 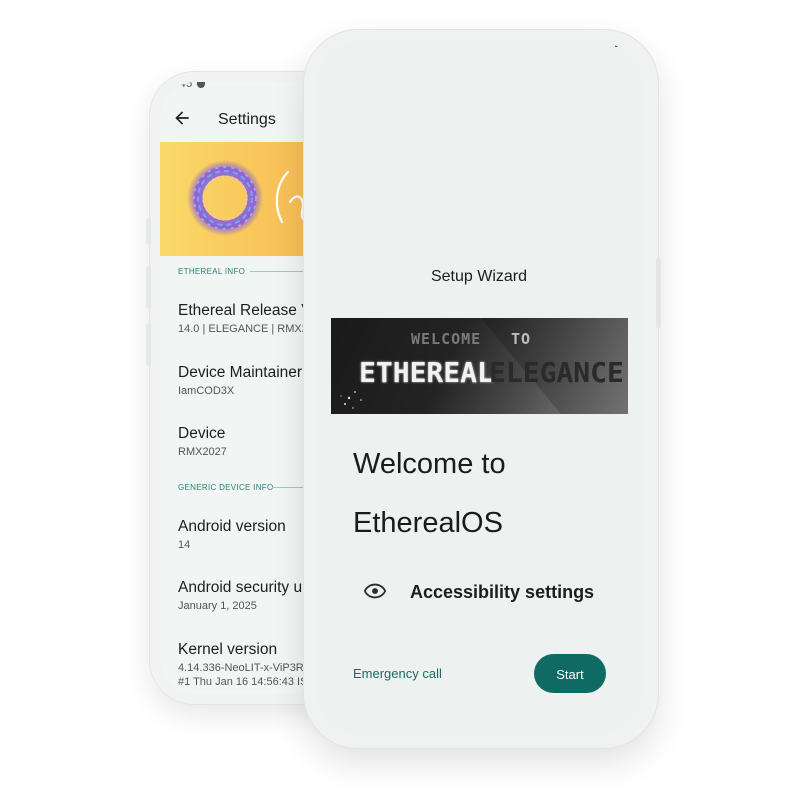 What do you see at coordinates (226, 487) in the screenshot?
I see `section-header-generic-device-info: GENERIC DEVICE INFO` at bounding box center [226, 487].